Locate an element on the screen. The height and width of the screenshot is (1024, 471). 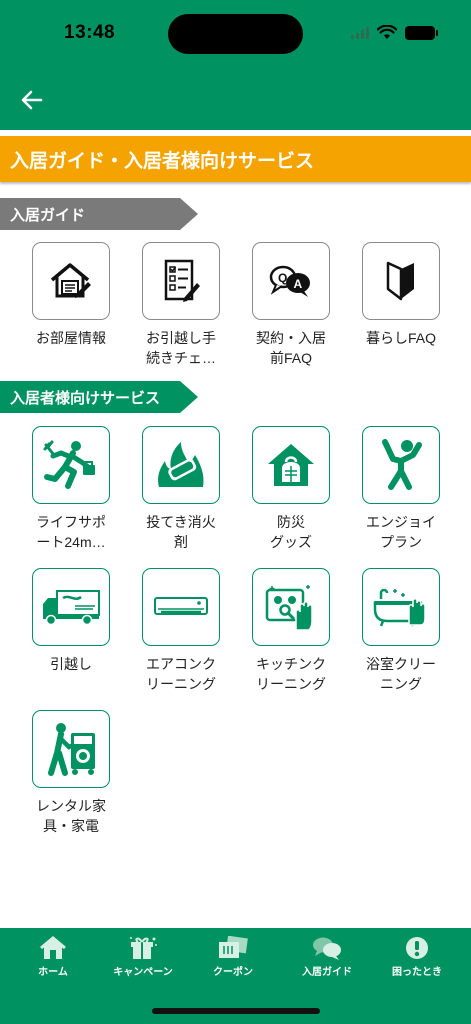
section-title: 入居者様向けサービス is located at coordinates (85, 398).